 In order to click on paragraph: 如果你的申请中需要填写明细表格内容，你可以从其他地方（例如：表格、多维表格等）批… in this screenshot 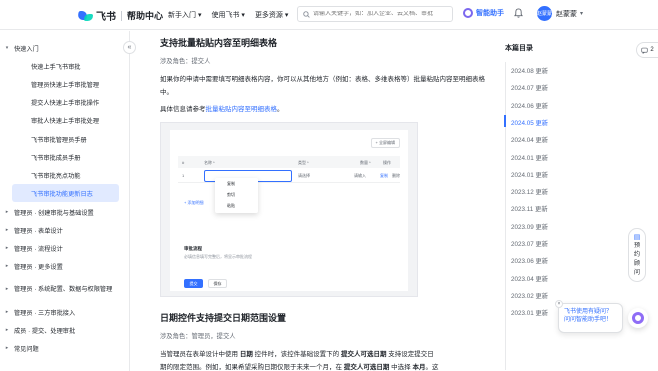, I will do `click(322, 86)`.